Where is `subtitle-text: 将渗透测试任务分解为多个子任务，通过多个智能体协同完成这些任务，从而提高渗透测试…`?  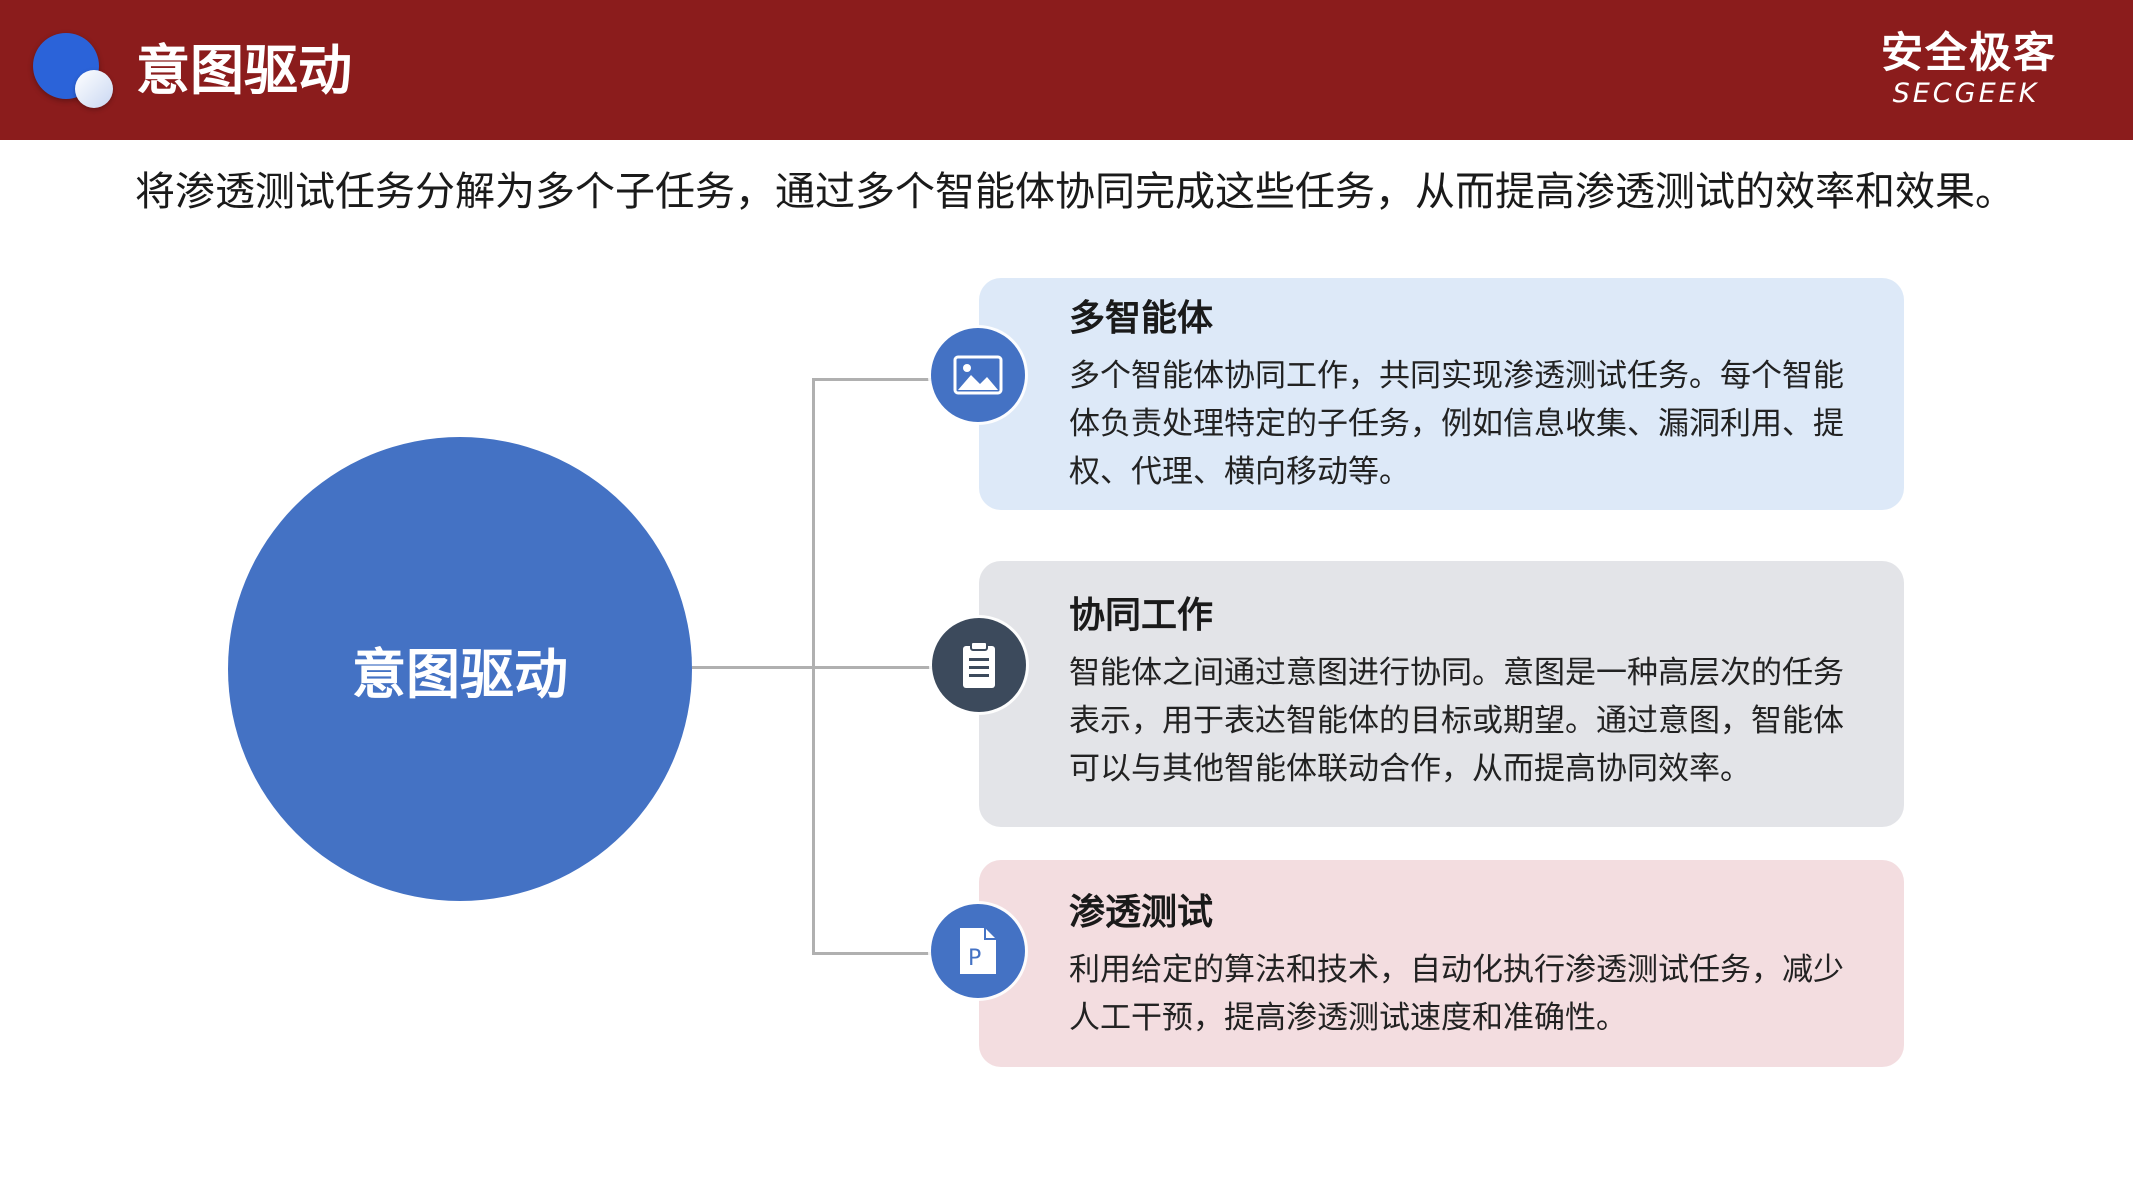
subtitle-text: 将渗透测试任务分解为多个子任务，通过多个智能体协同完成这些任务，从而提高渗透测试… is located at coordinates (1075, 192).